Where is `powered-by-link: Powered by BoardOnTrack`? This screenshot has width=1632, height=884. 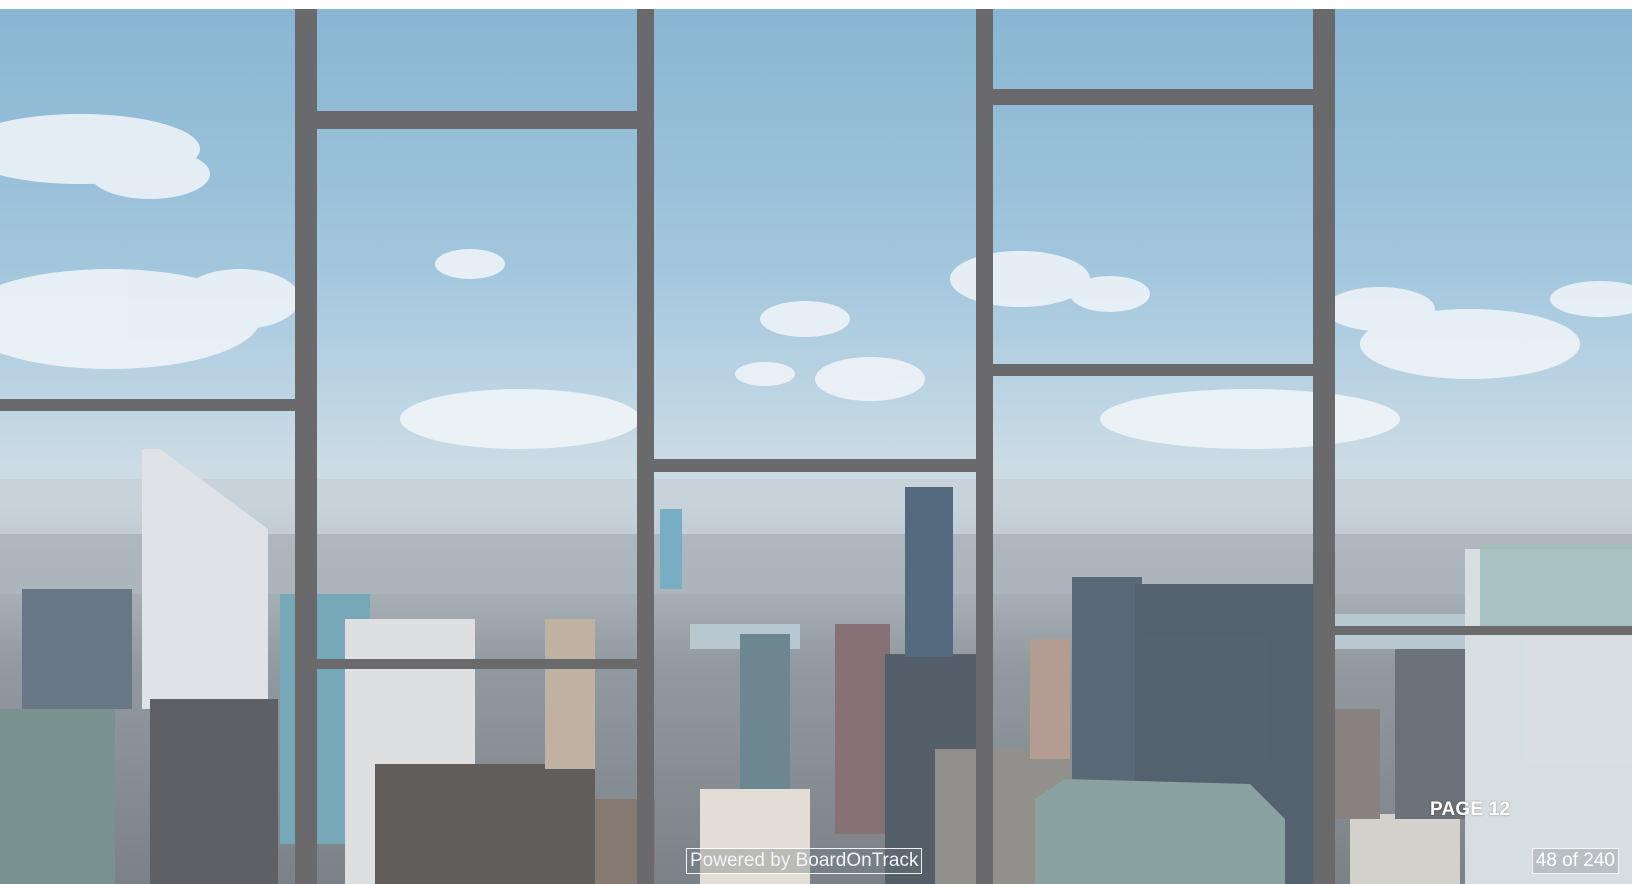 powered-by-link: Powered by BoardOnTrack is located at coordinates (804, 861).